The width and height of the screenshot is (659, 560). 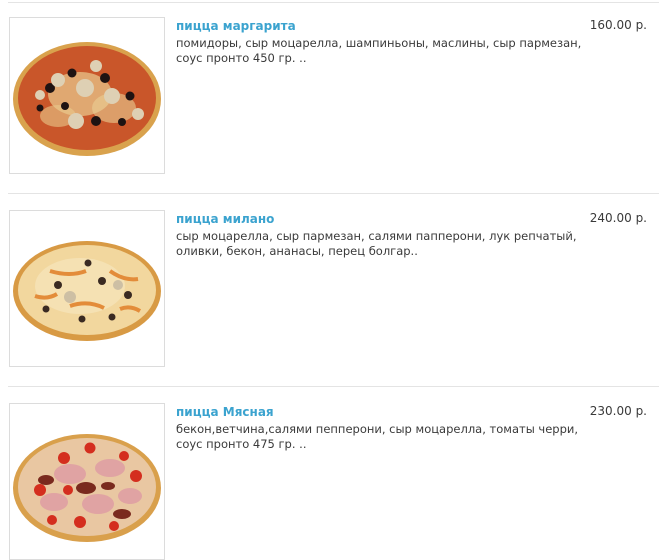 I want to click on product-price: 160.00 р., so click(x=618, y=25).